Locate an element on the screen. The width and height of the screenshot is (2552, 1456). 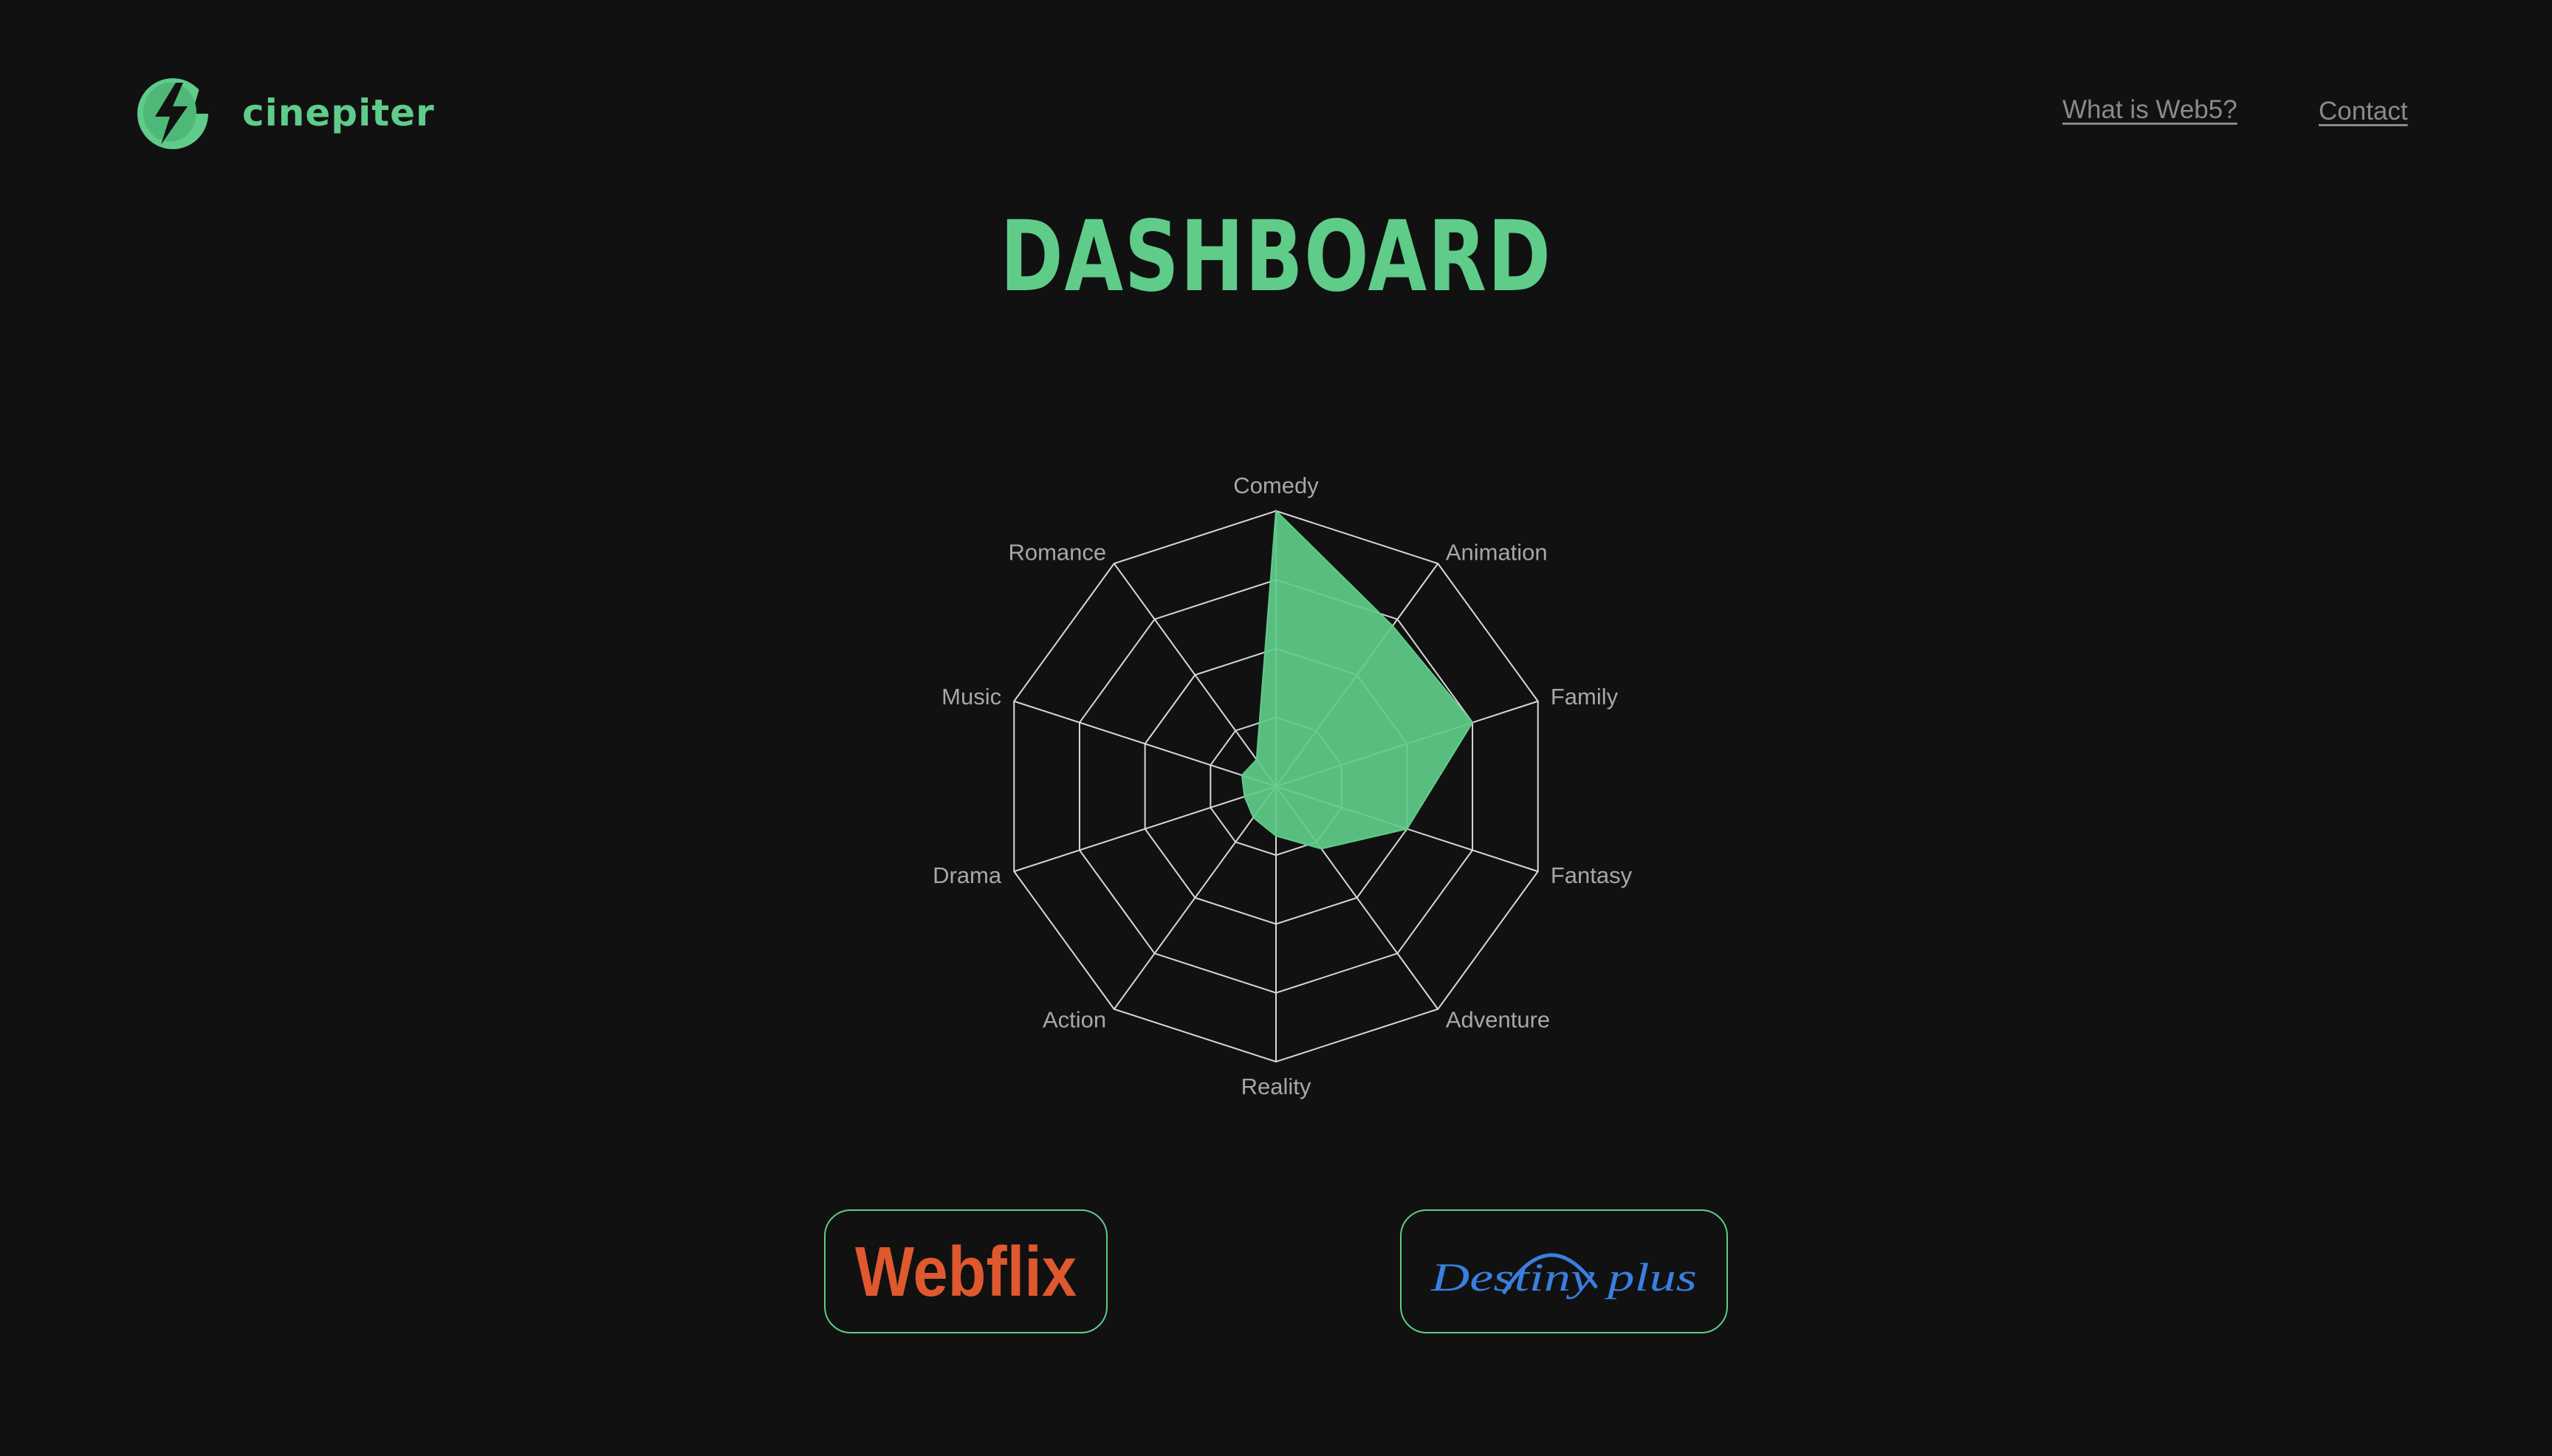
radar-label-action: Action is located at coordinates (1074, 1019).